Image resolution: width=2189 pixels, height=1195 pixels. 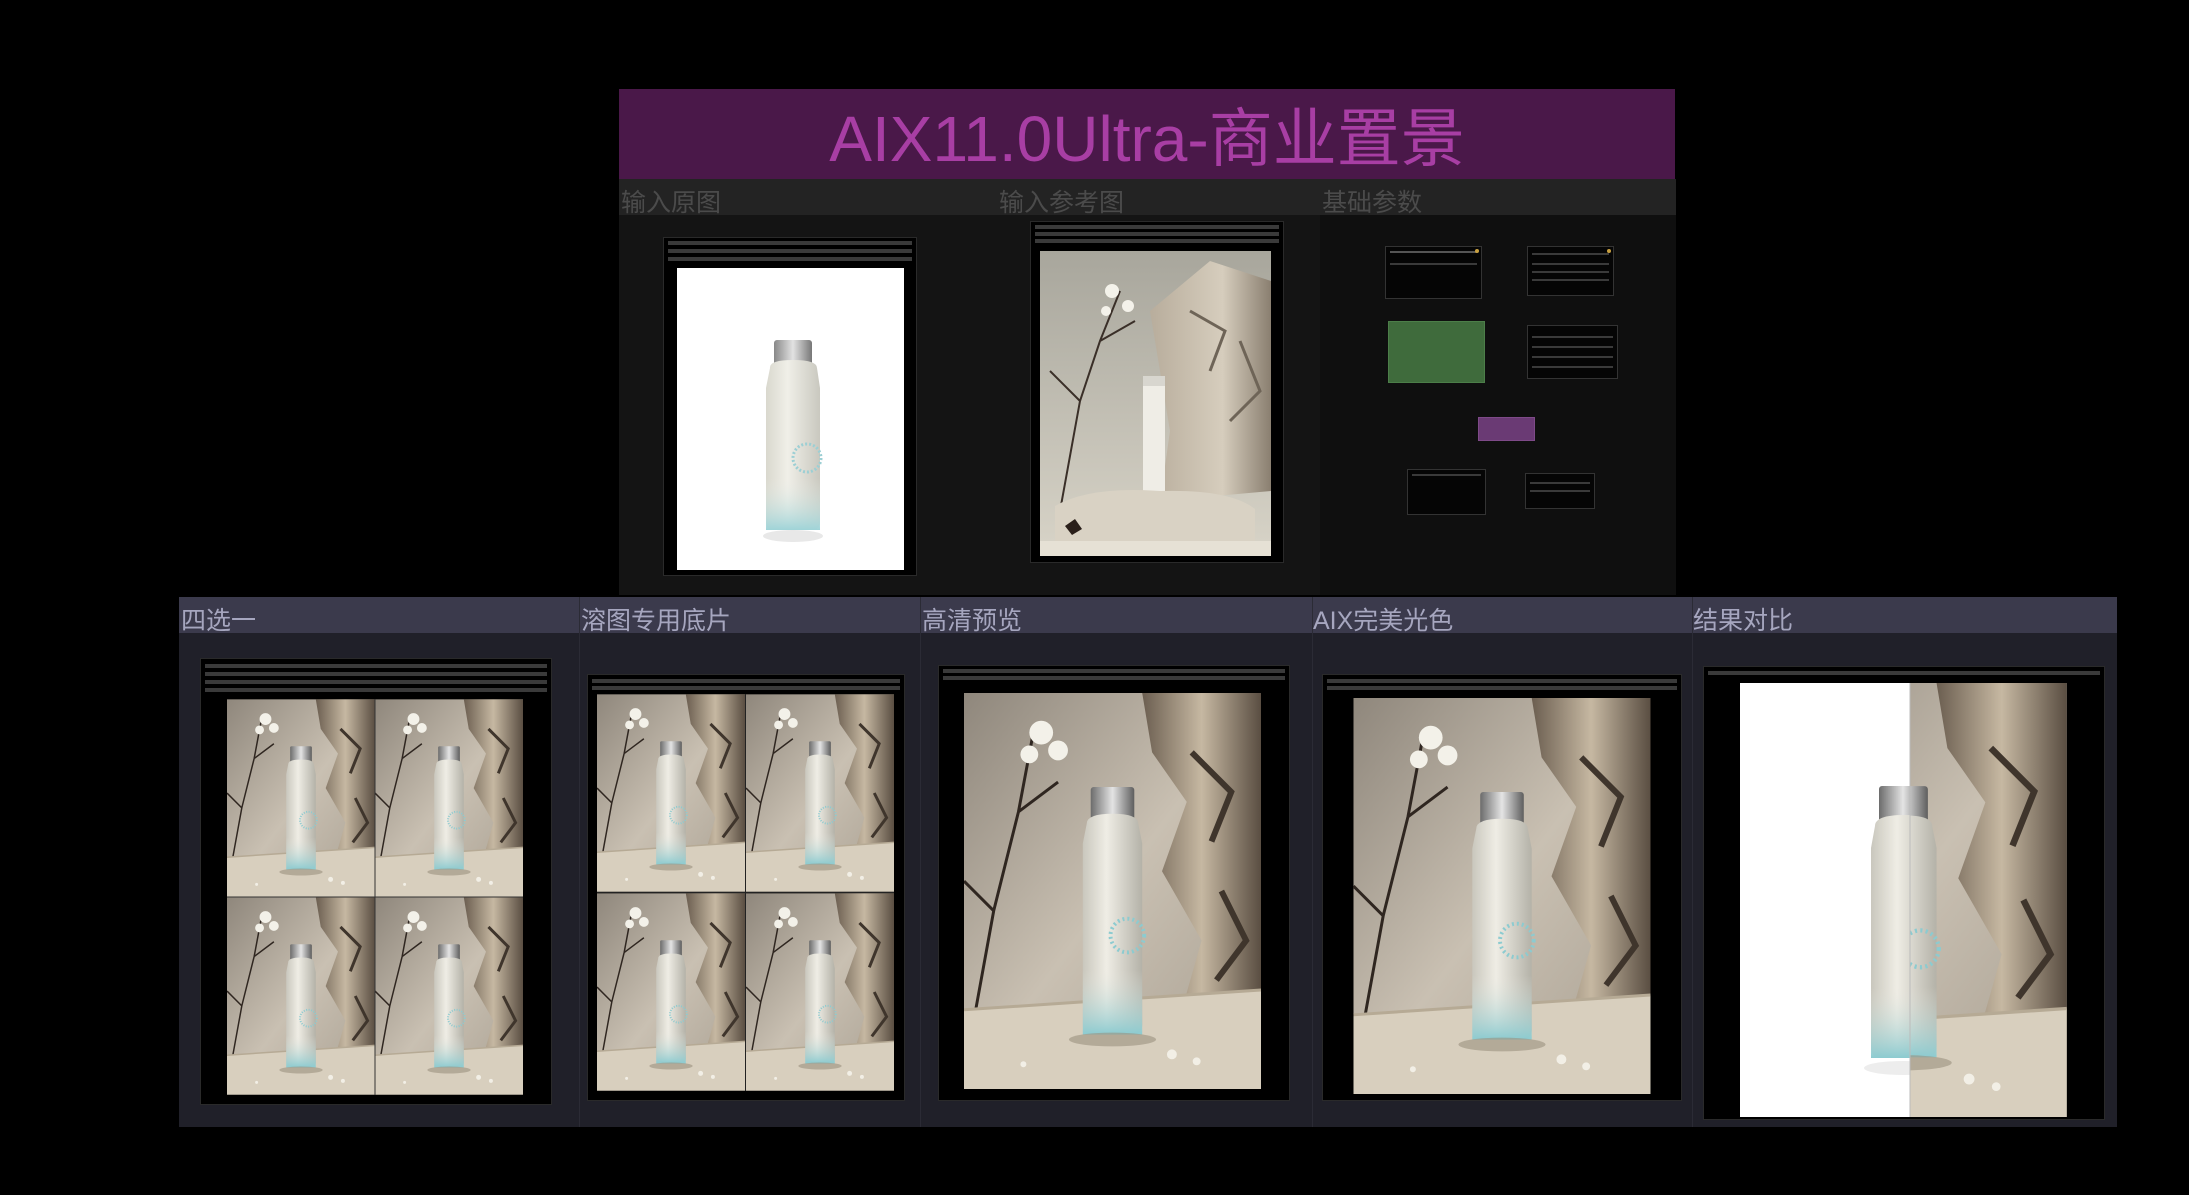 What do you see at coordinates (972, 621) in the screenshot?
I see `group-label-hd-preview: 高清预览` at bounding box center [972, 621].